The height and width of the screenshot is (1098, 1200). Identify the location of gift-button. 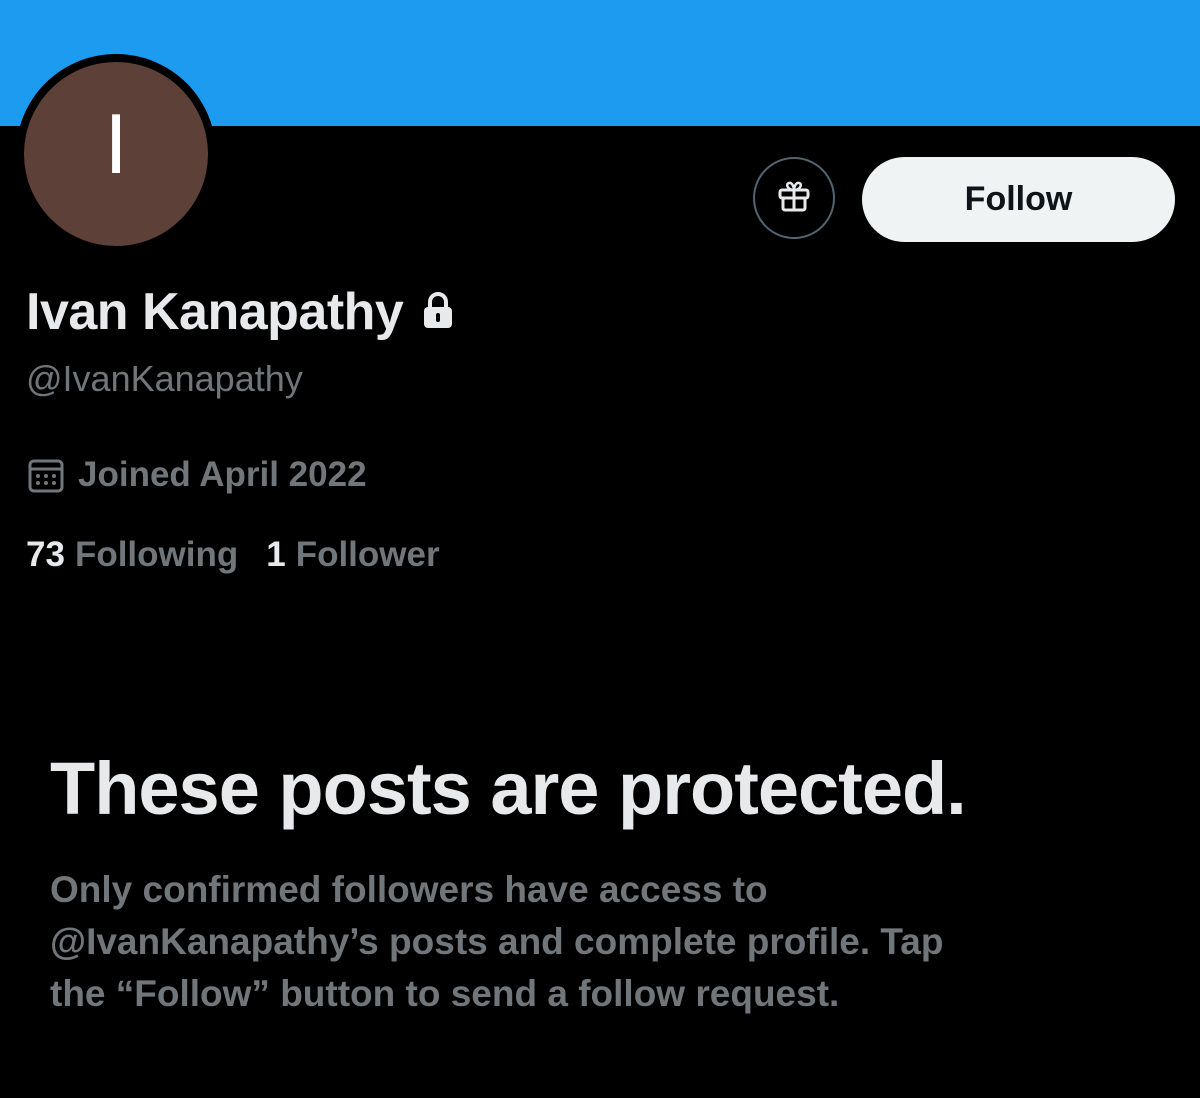
(794, 198).